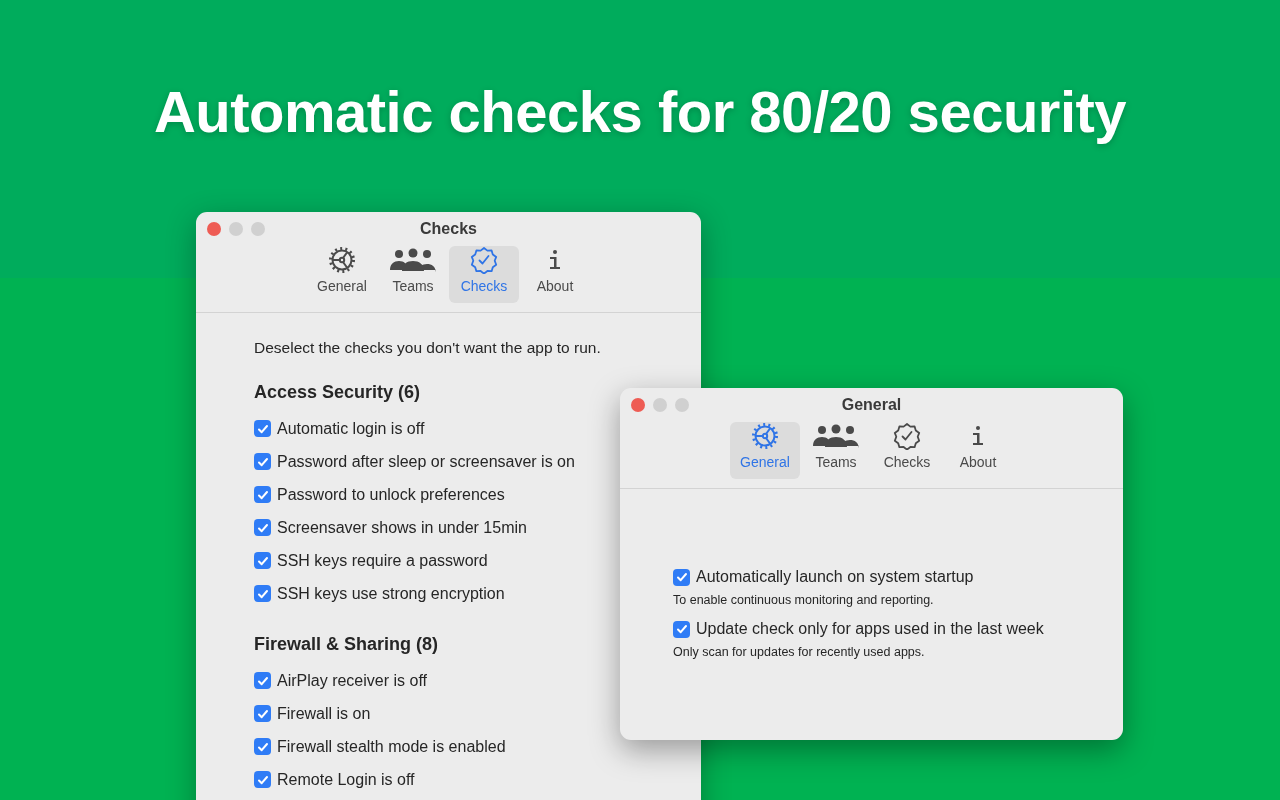 This screenshot has height=800, width=1280. Describe the element at coordinates (448, 229) in the screenshot. I see `window-title: Checks` at that location.